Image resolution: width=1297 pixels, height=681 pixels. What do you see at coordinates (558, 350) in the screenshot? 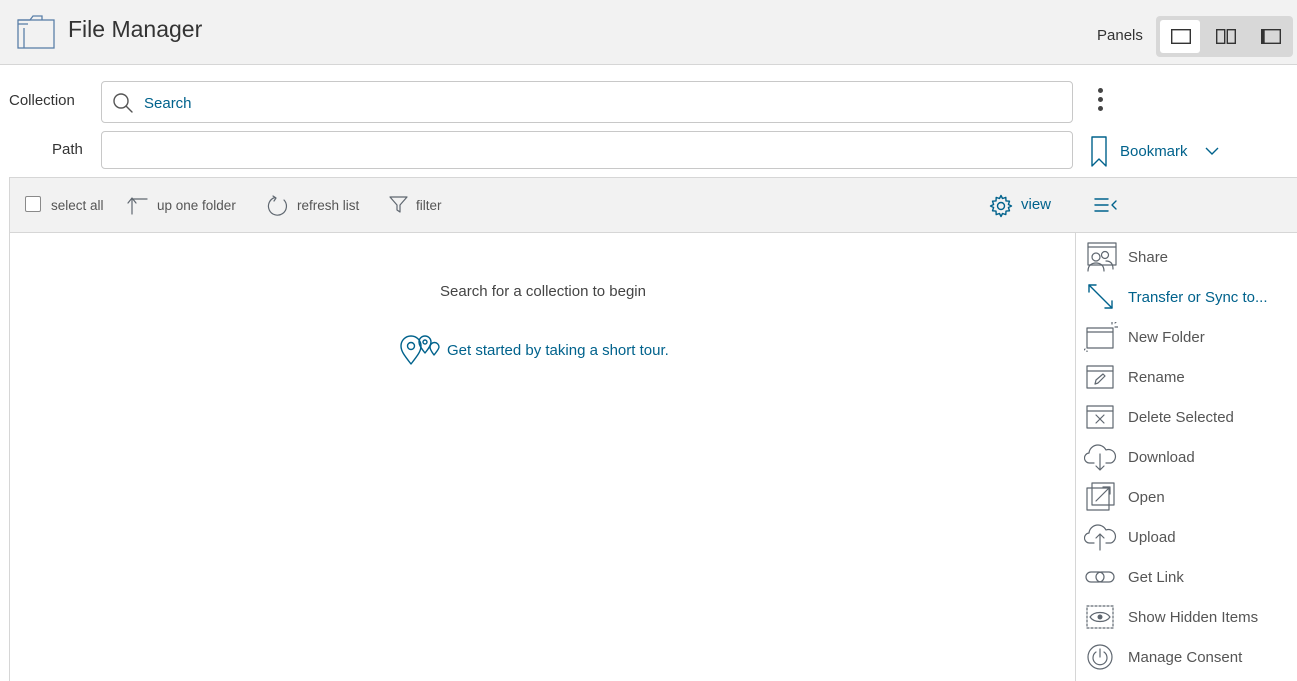
I see `tour-link-label: Get started by taking a short tour.` at bounding box center [558, 350].